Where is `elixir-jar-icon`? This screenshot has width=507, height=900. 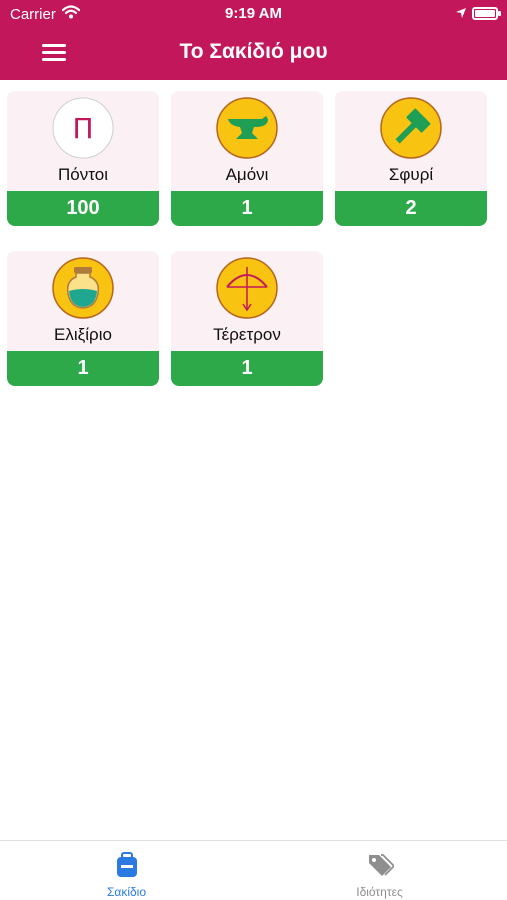
elixir-jar-icon is located at coordinates (83, 288).